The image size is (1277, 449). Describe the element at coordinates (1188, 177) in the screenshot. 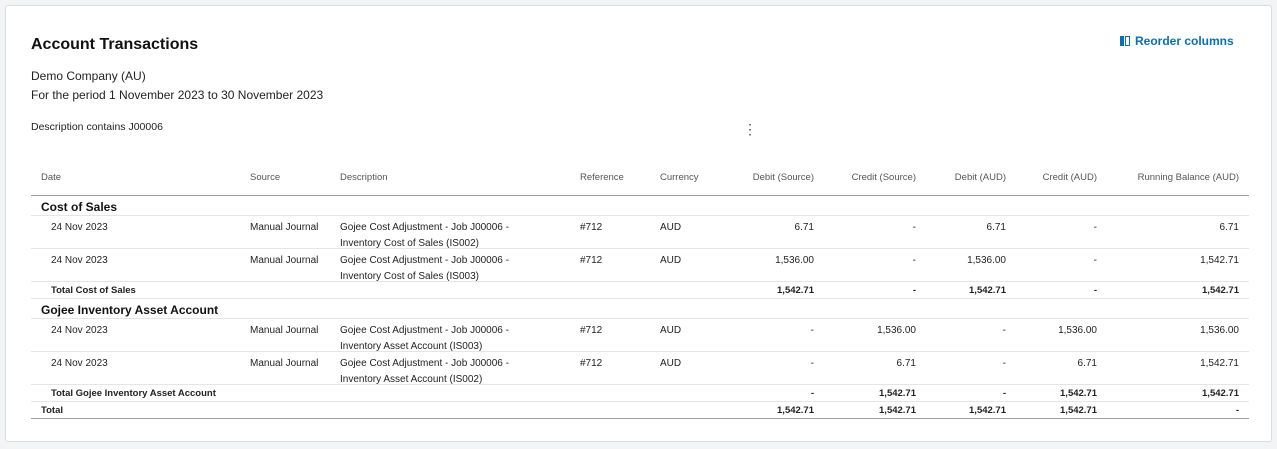

I see `col-running-balance: Running Balance (AUD)` at that location.